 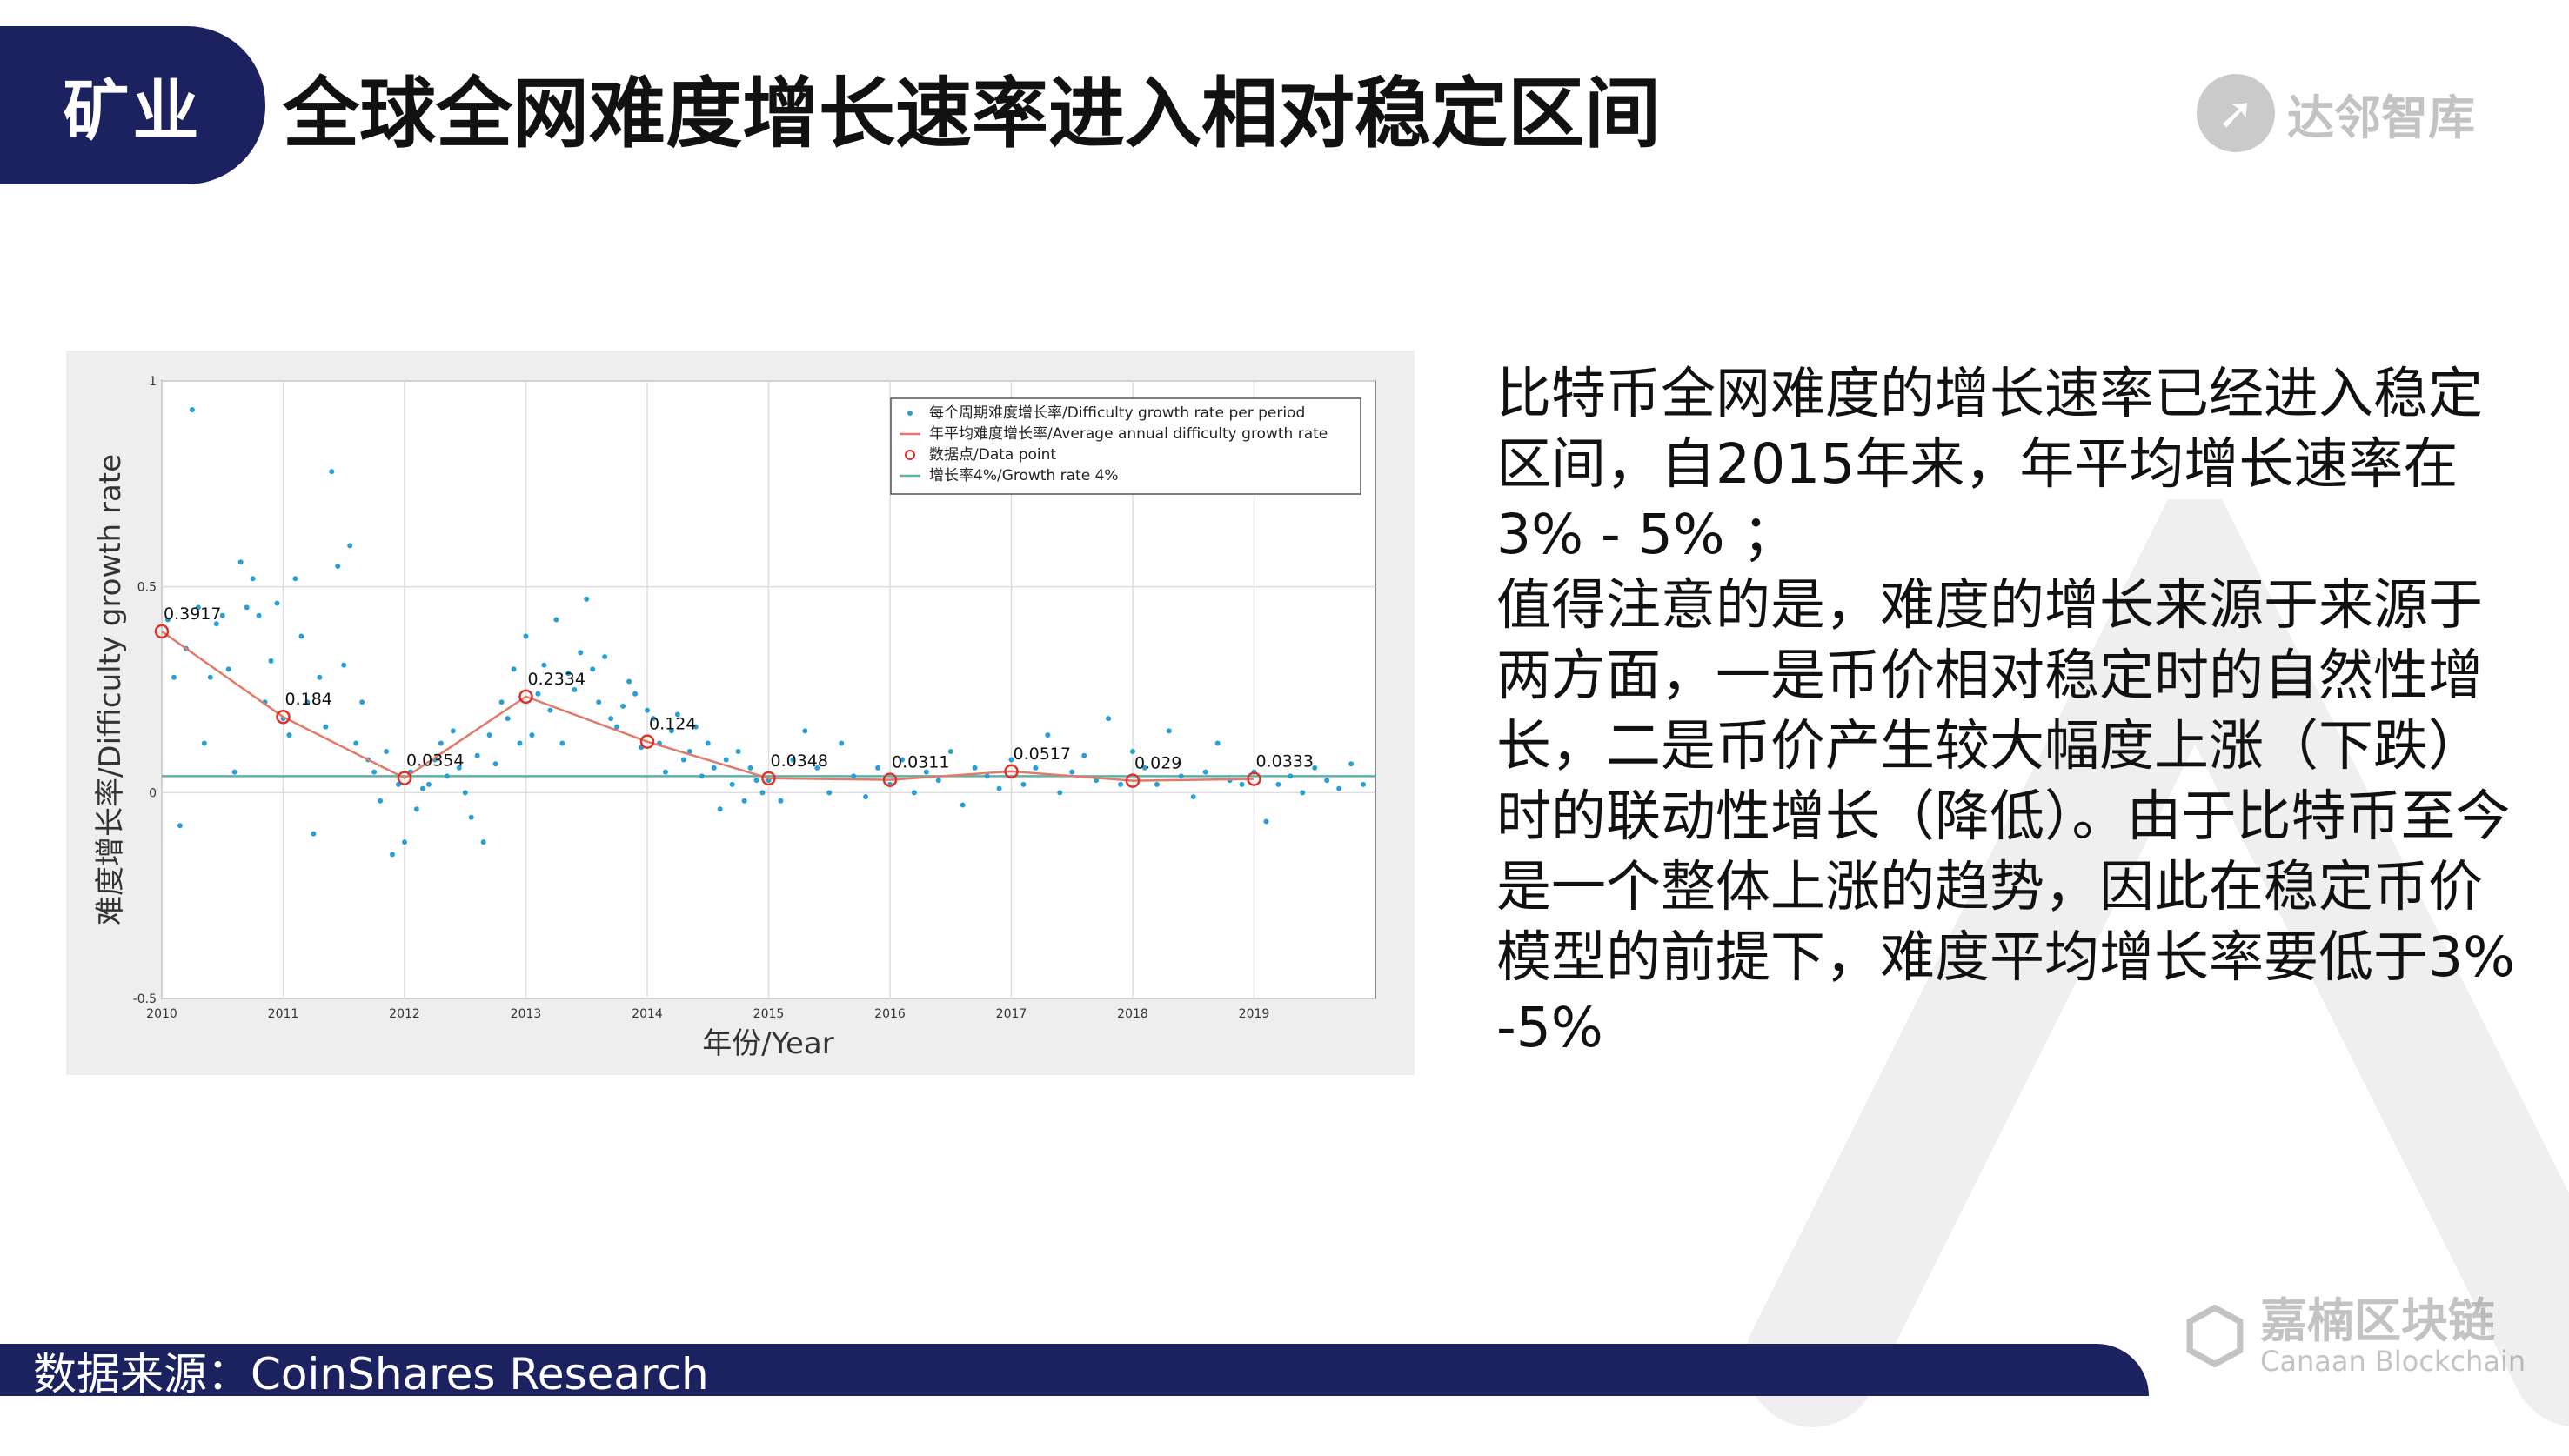 What do you see at coordinates (1024, 475) in the screenshot?
I see `legend-entry: 增长率4%/Growth rate 4%` at bounding box center [1024, 475].